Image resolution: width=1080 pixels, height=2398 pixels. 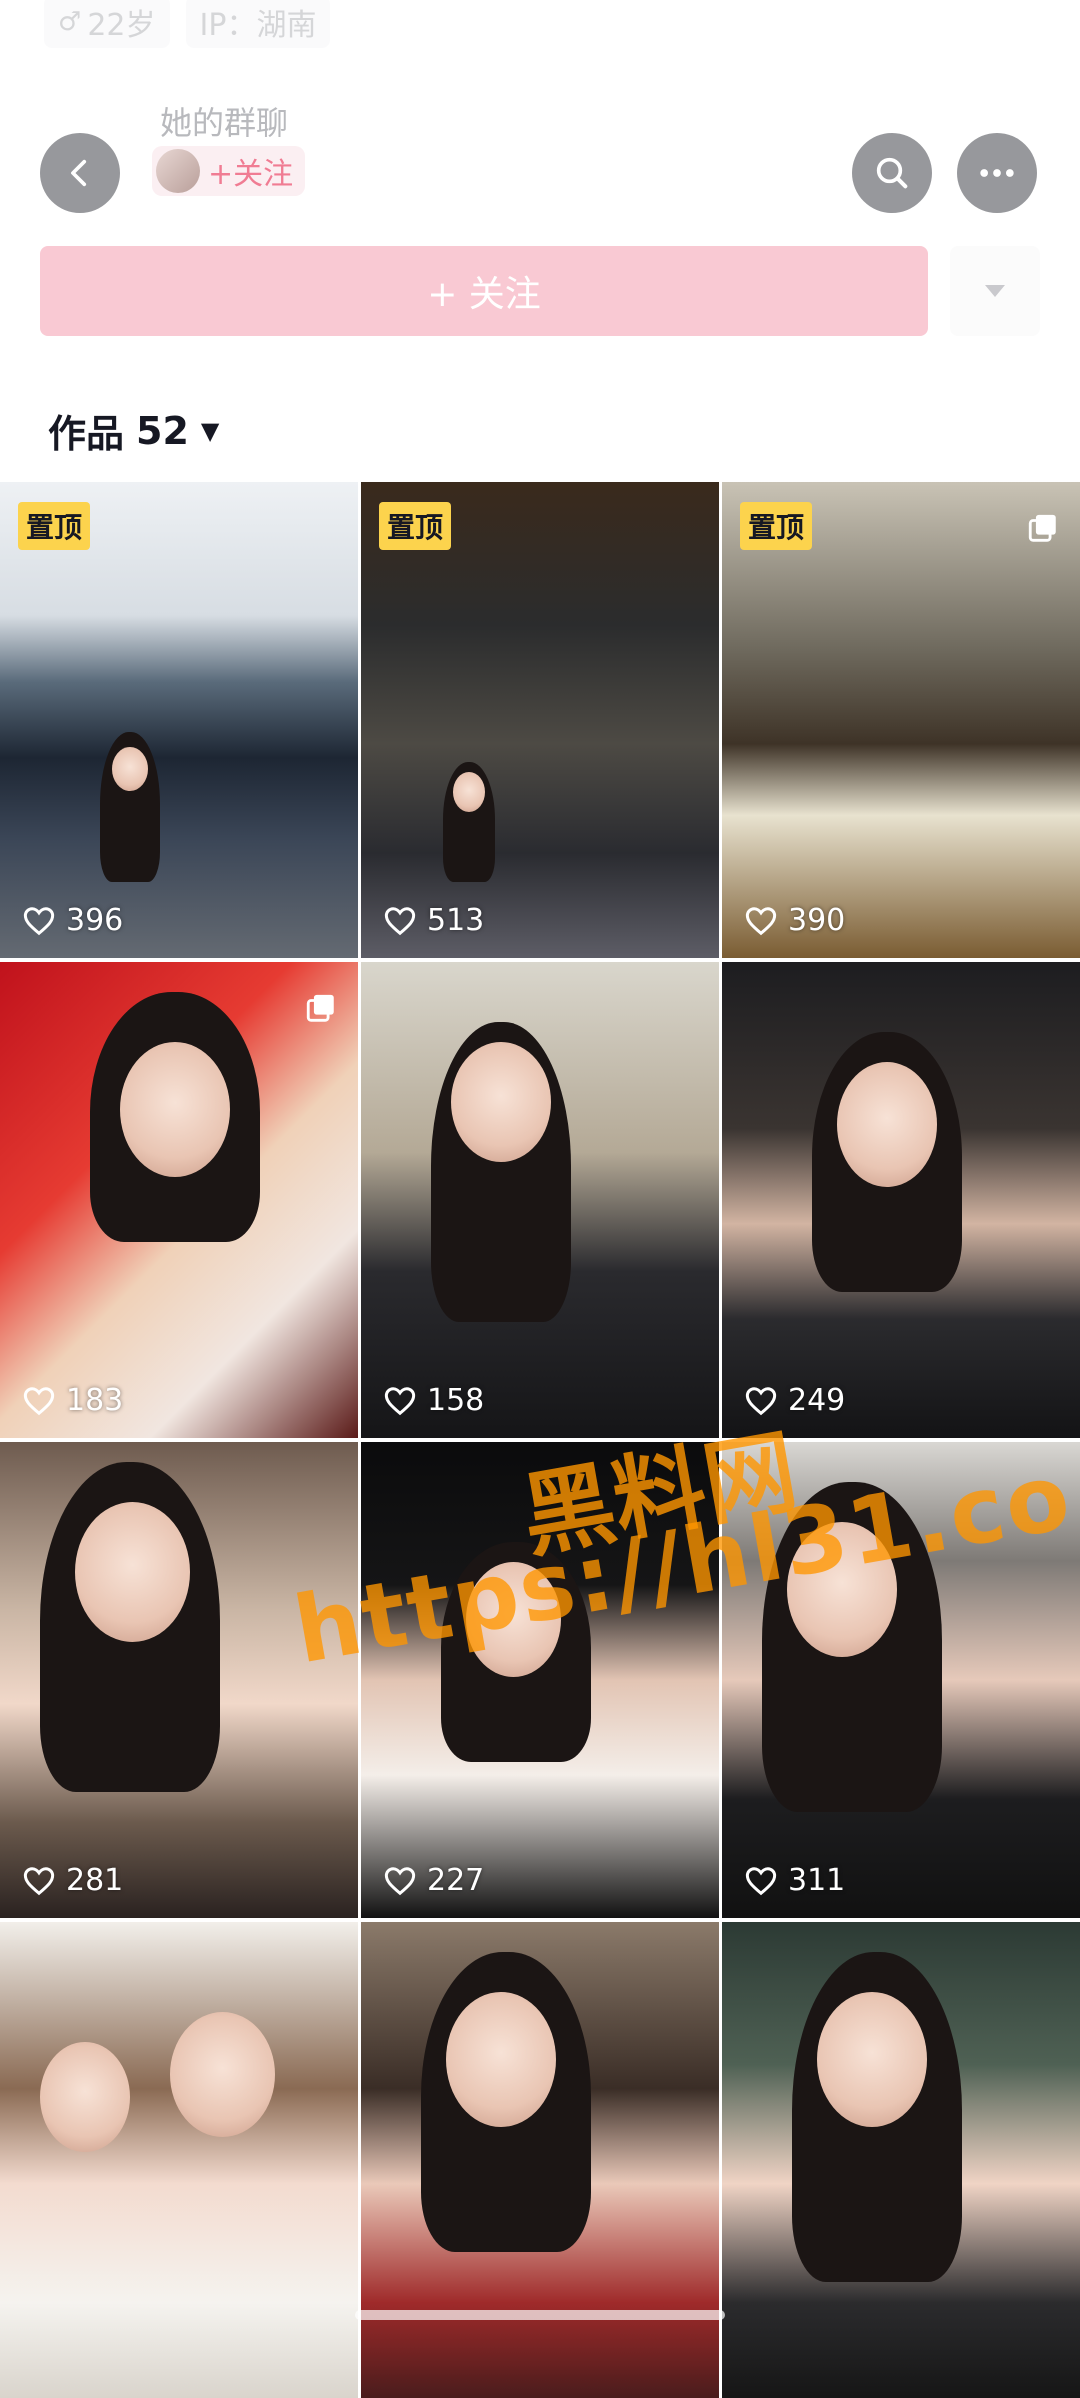 I want to click on caret-down-icon, so click(x=995, y=291).